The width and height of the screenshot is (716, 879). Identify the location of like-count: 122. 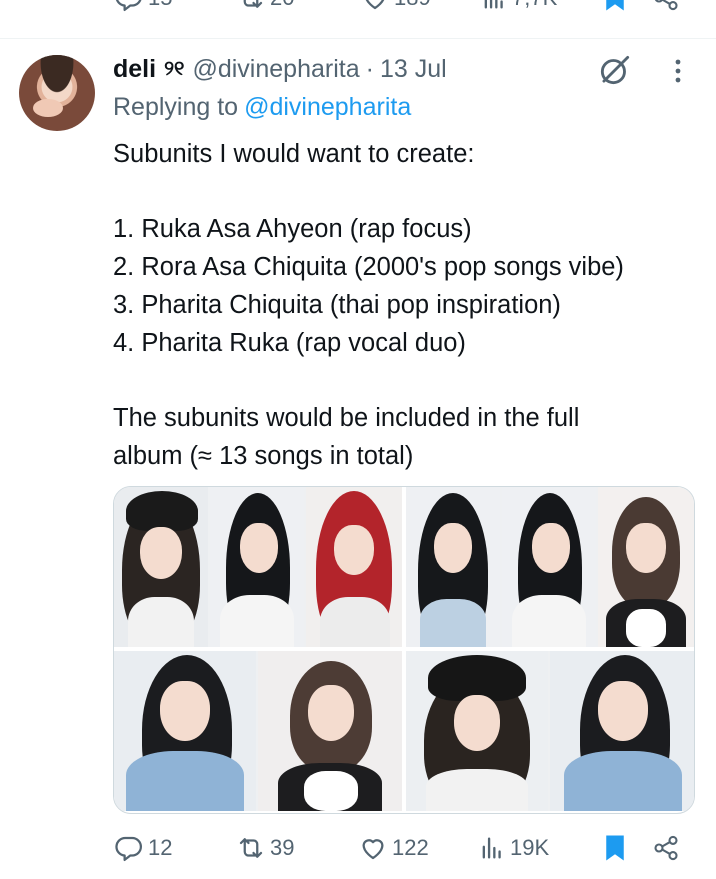
(410, 847).